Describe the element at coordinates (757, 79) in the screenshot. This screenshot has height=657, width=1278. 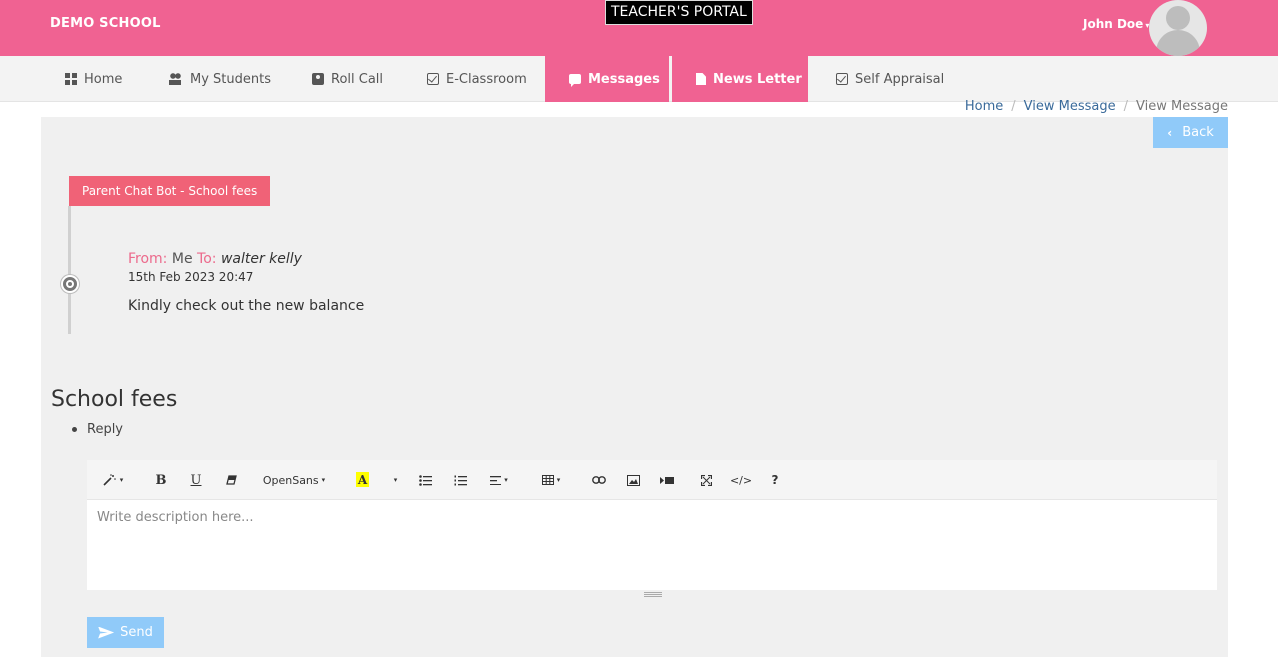
I see `nav-item-label: News Letter` at that location.